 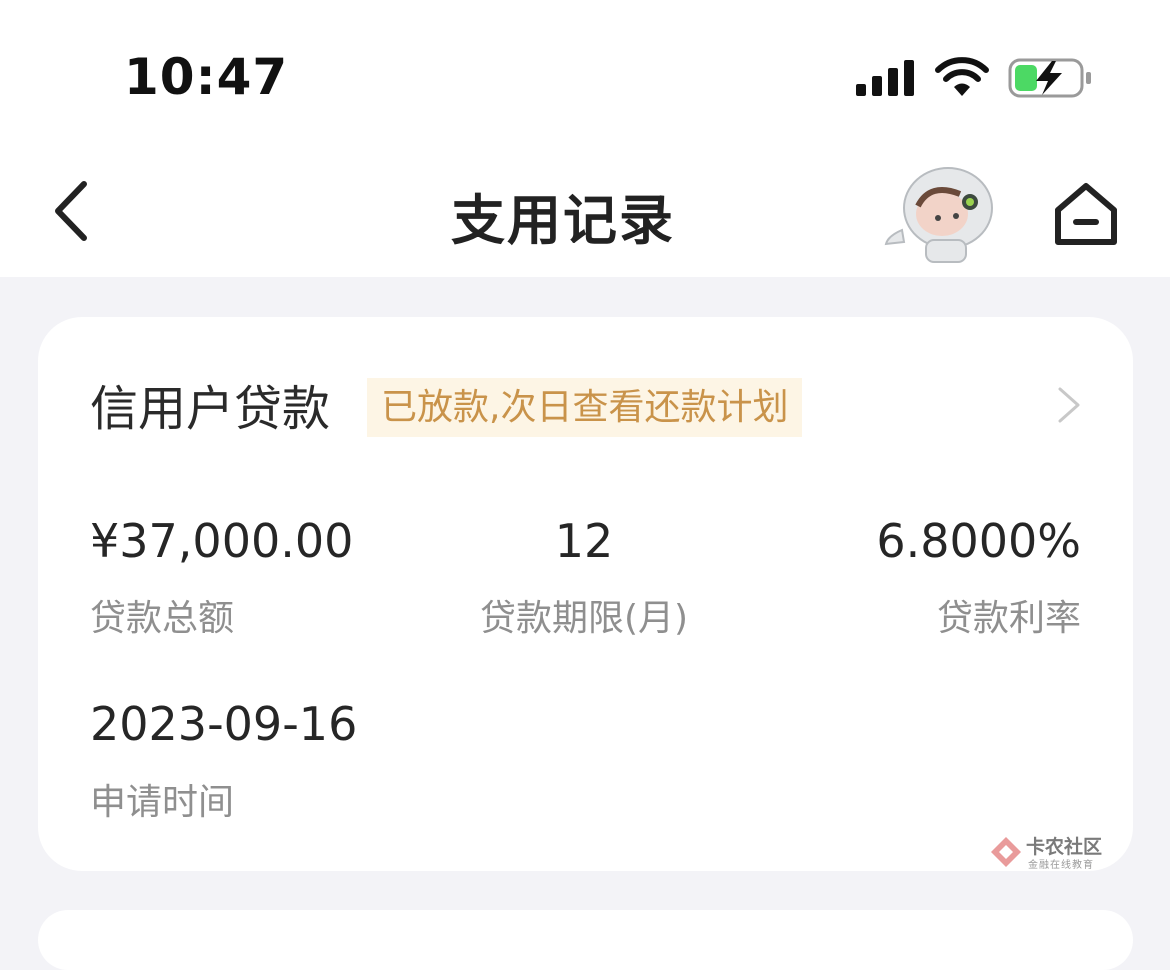 What do you see at coordinates (1006, 852) in the screenshot?
I see `watermark-logo-icon` at bounding box center [1006, 852].